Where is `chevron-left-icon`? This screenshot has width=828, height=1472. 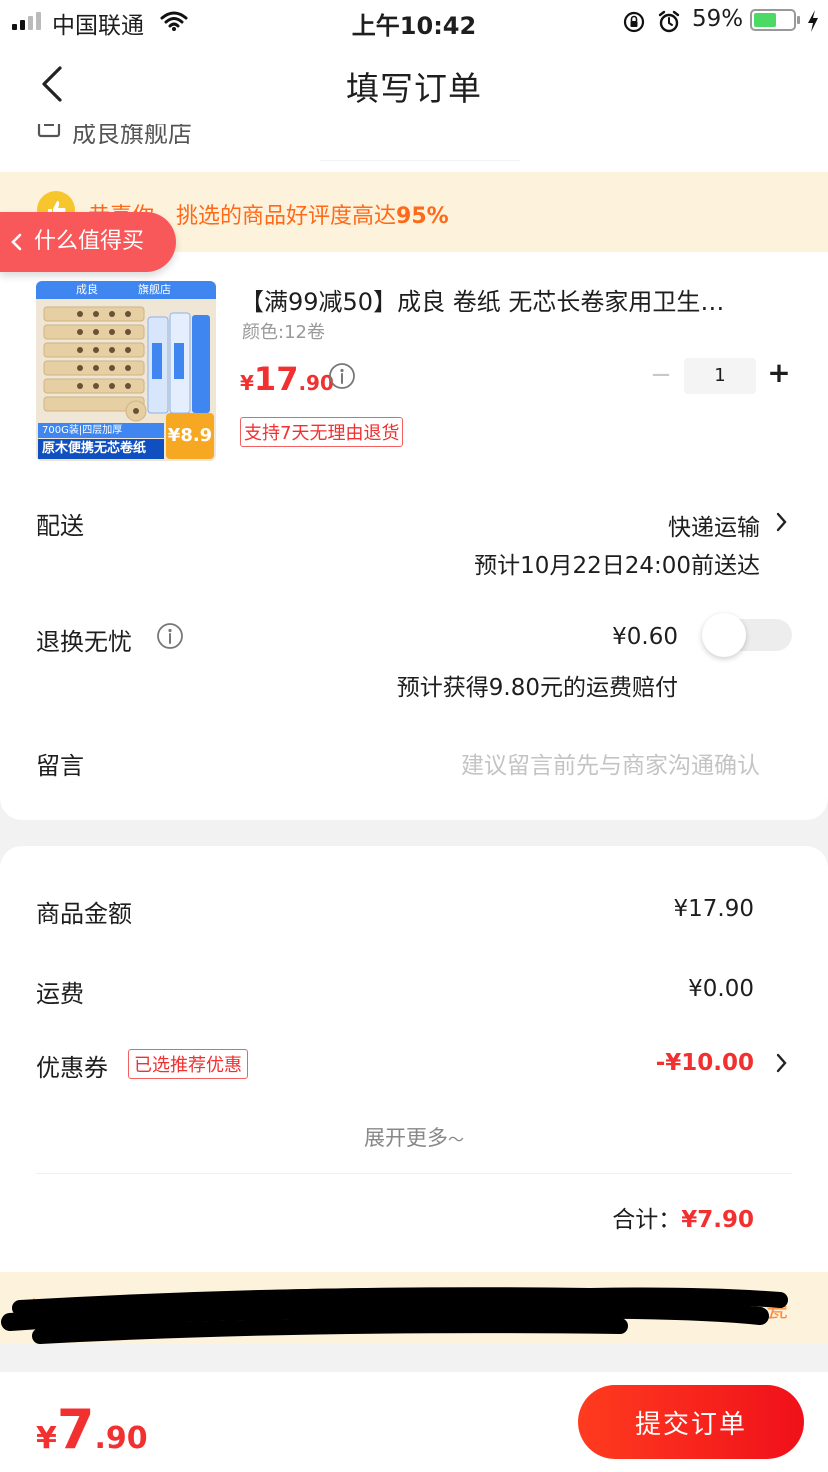
chevron-left-icon is located at coordinates (16, 242).